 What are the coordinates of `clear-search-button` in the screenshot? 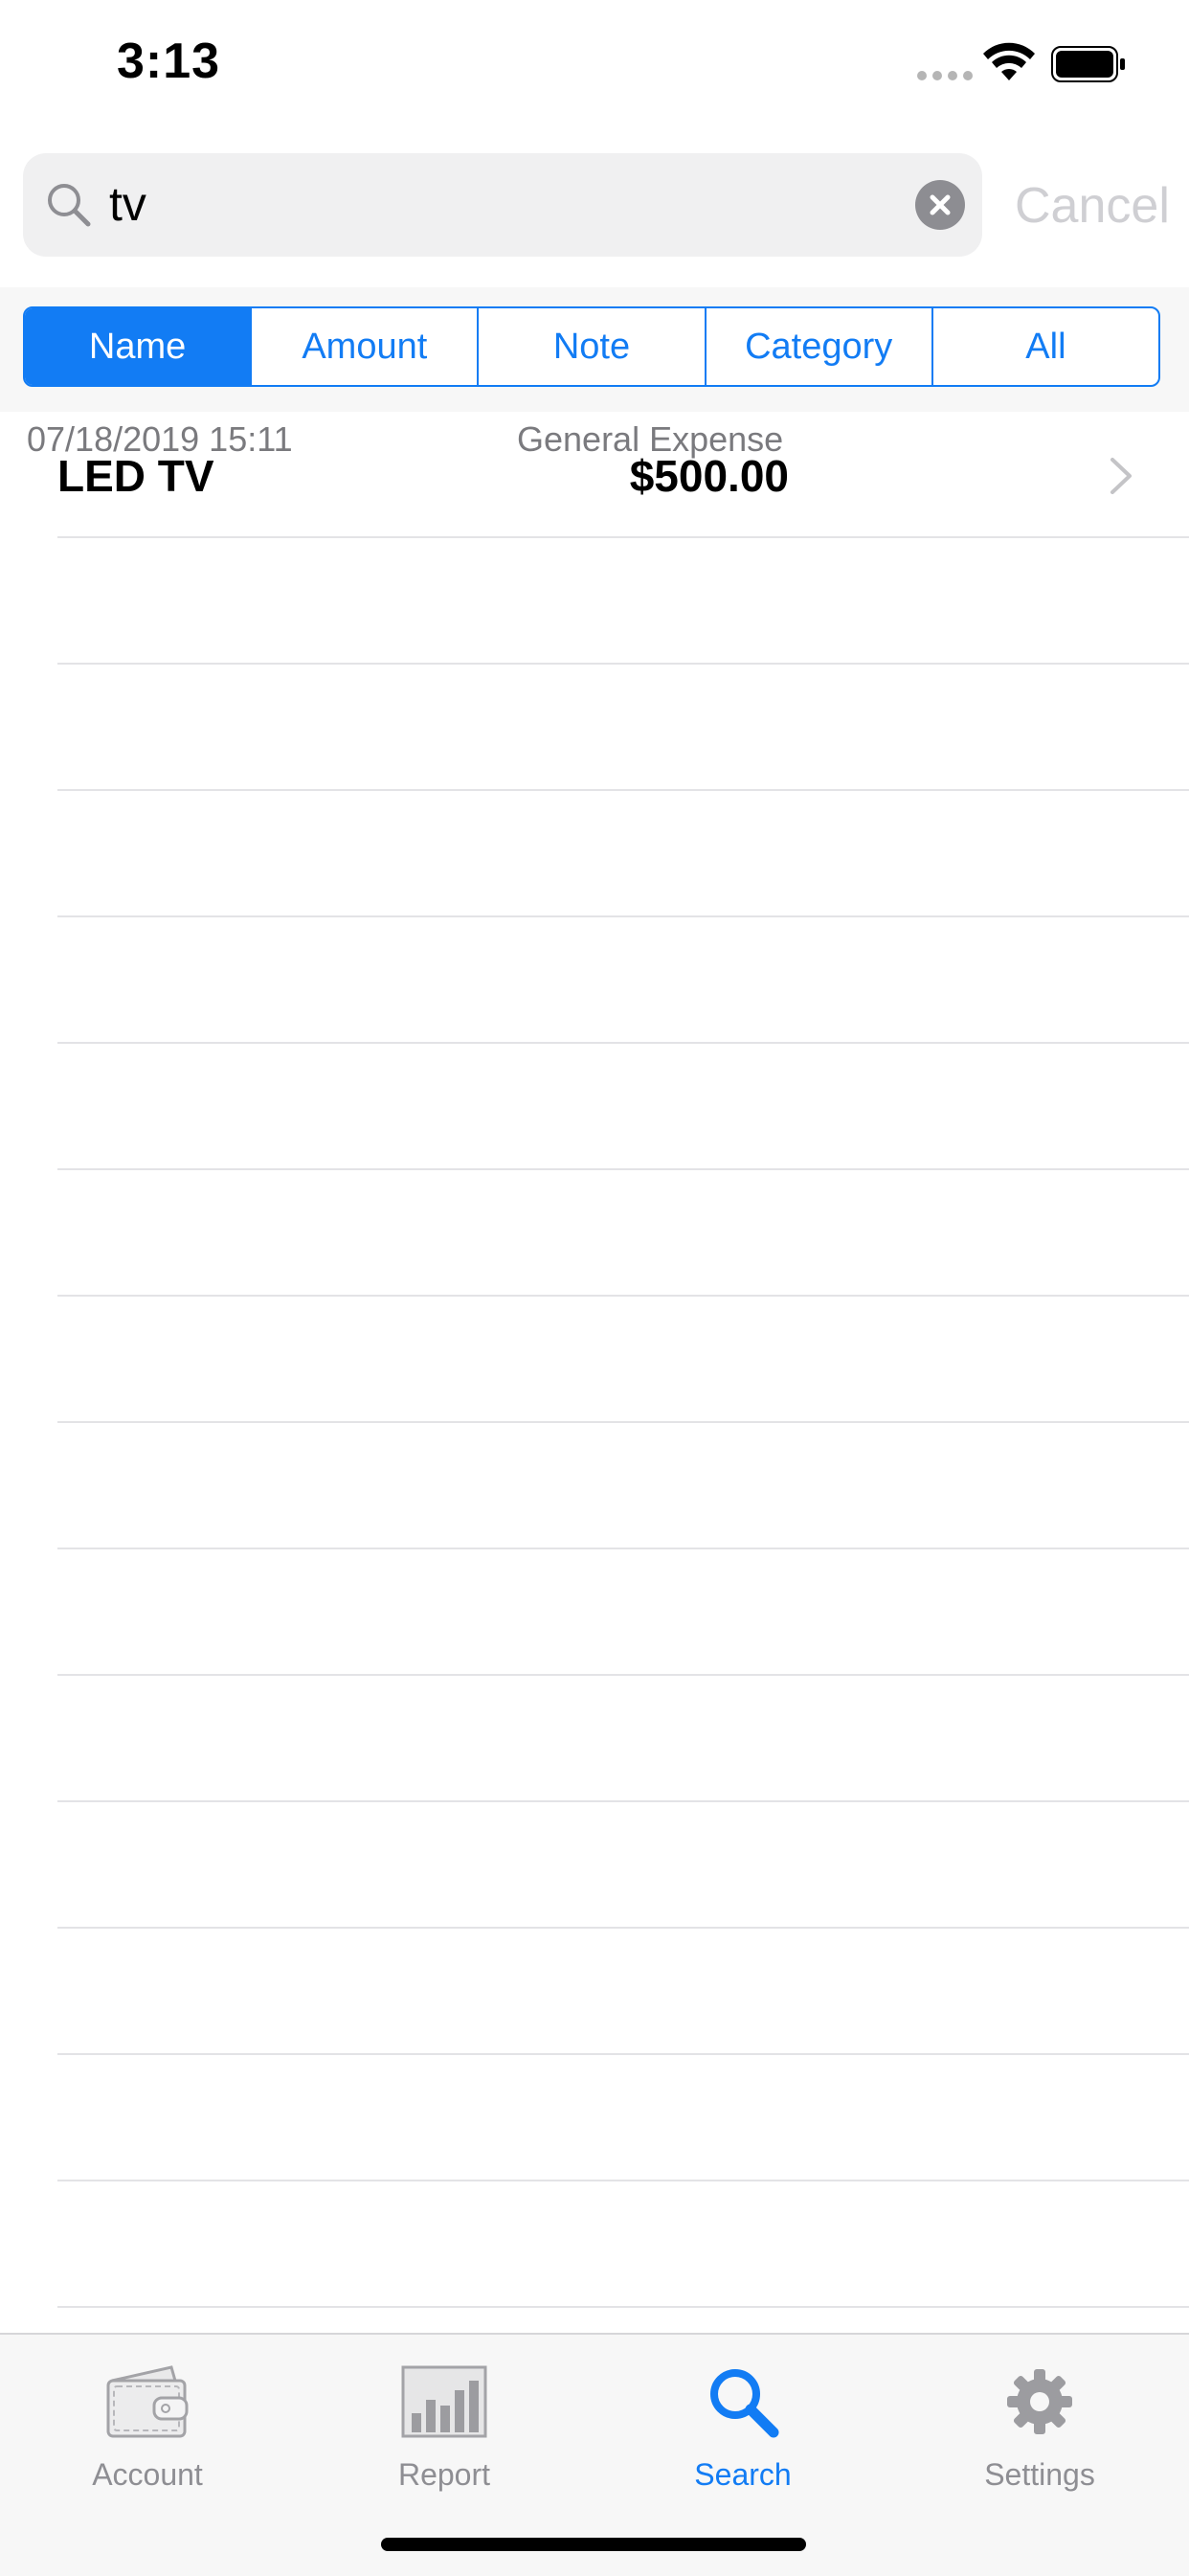 It's located at (940, 205).